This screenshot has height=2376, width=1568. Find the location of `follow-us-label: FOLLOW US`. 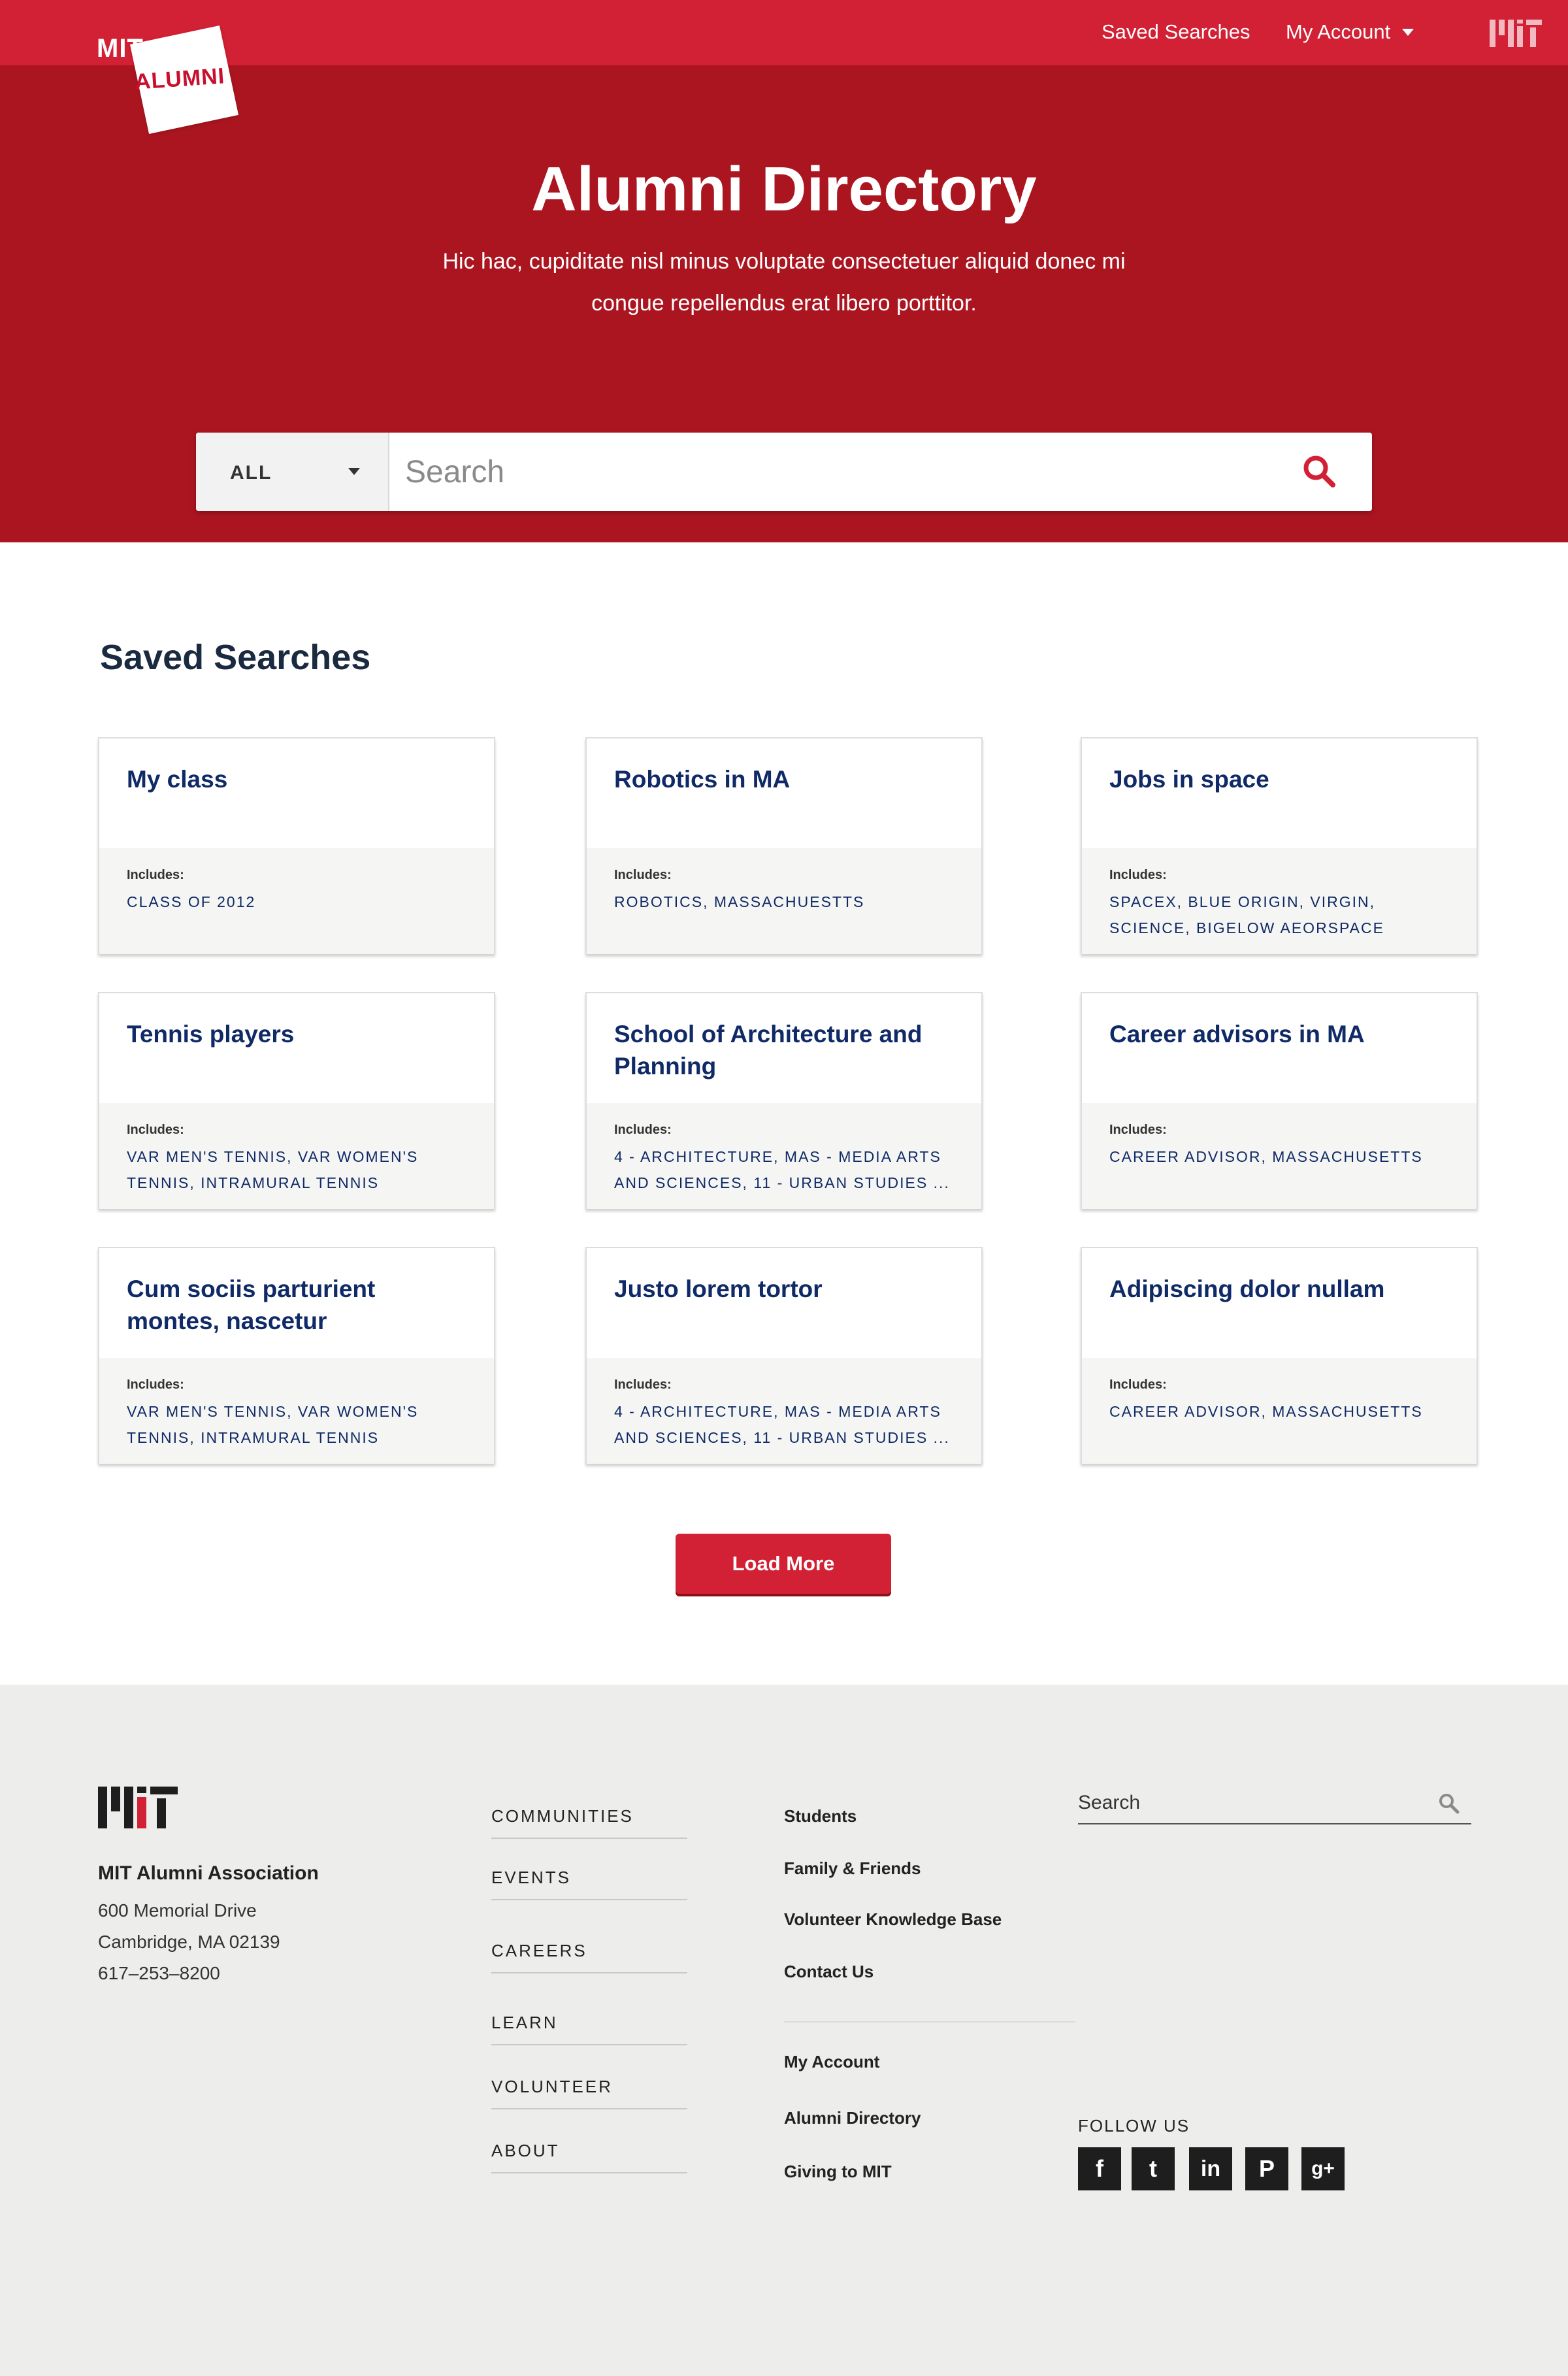

follow-us-label: FOLLOW US is located at coordinates (1134, 2126).